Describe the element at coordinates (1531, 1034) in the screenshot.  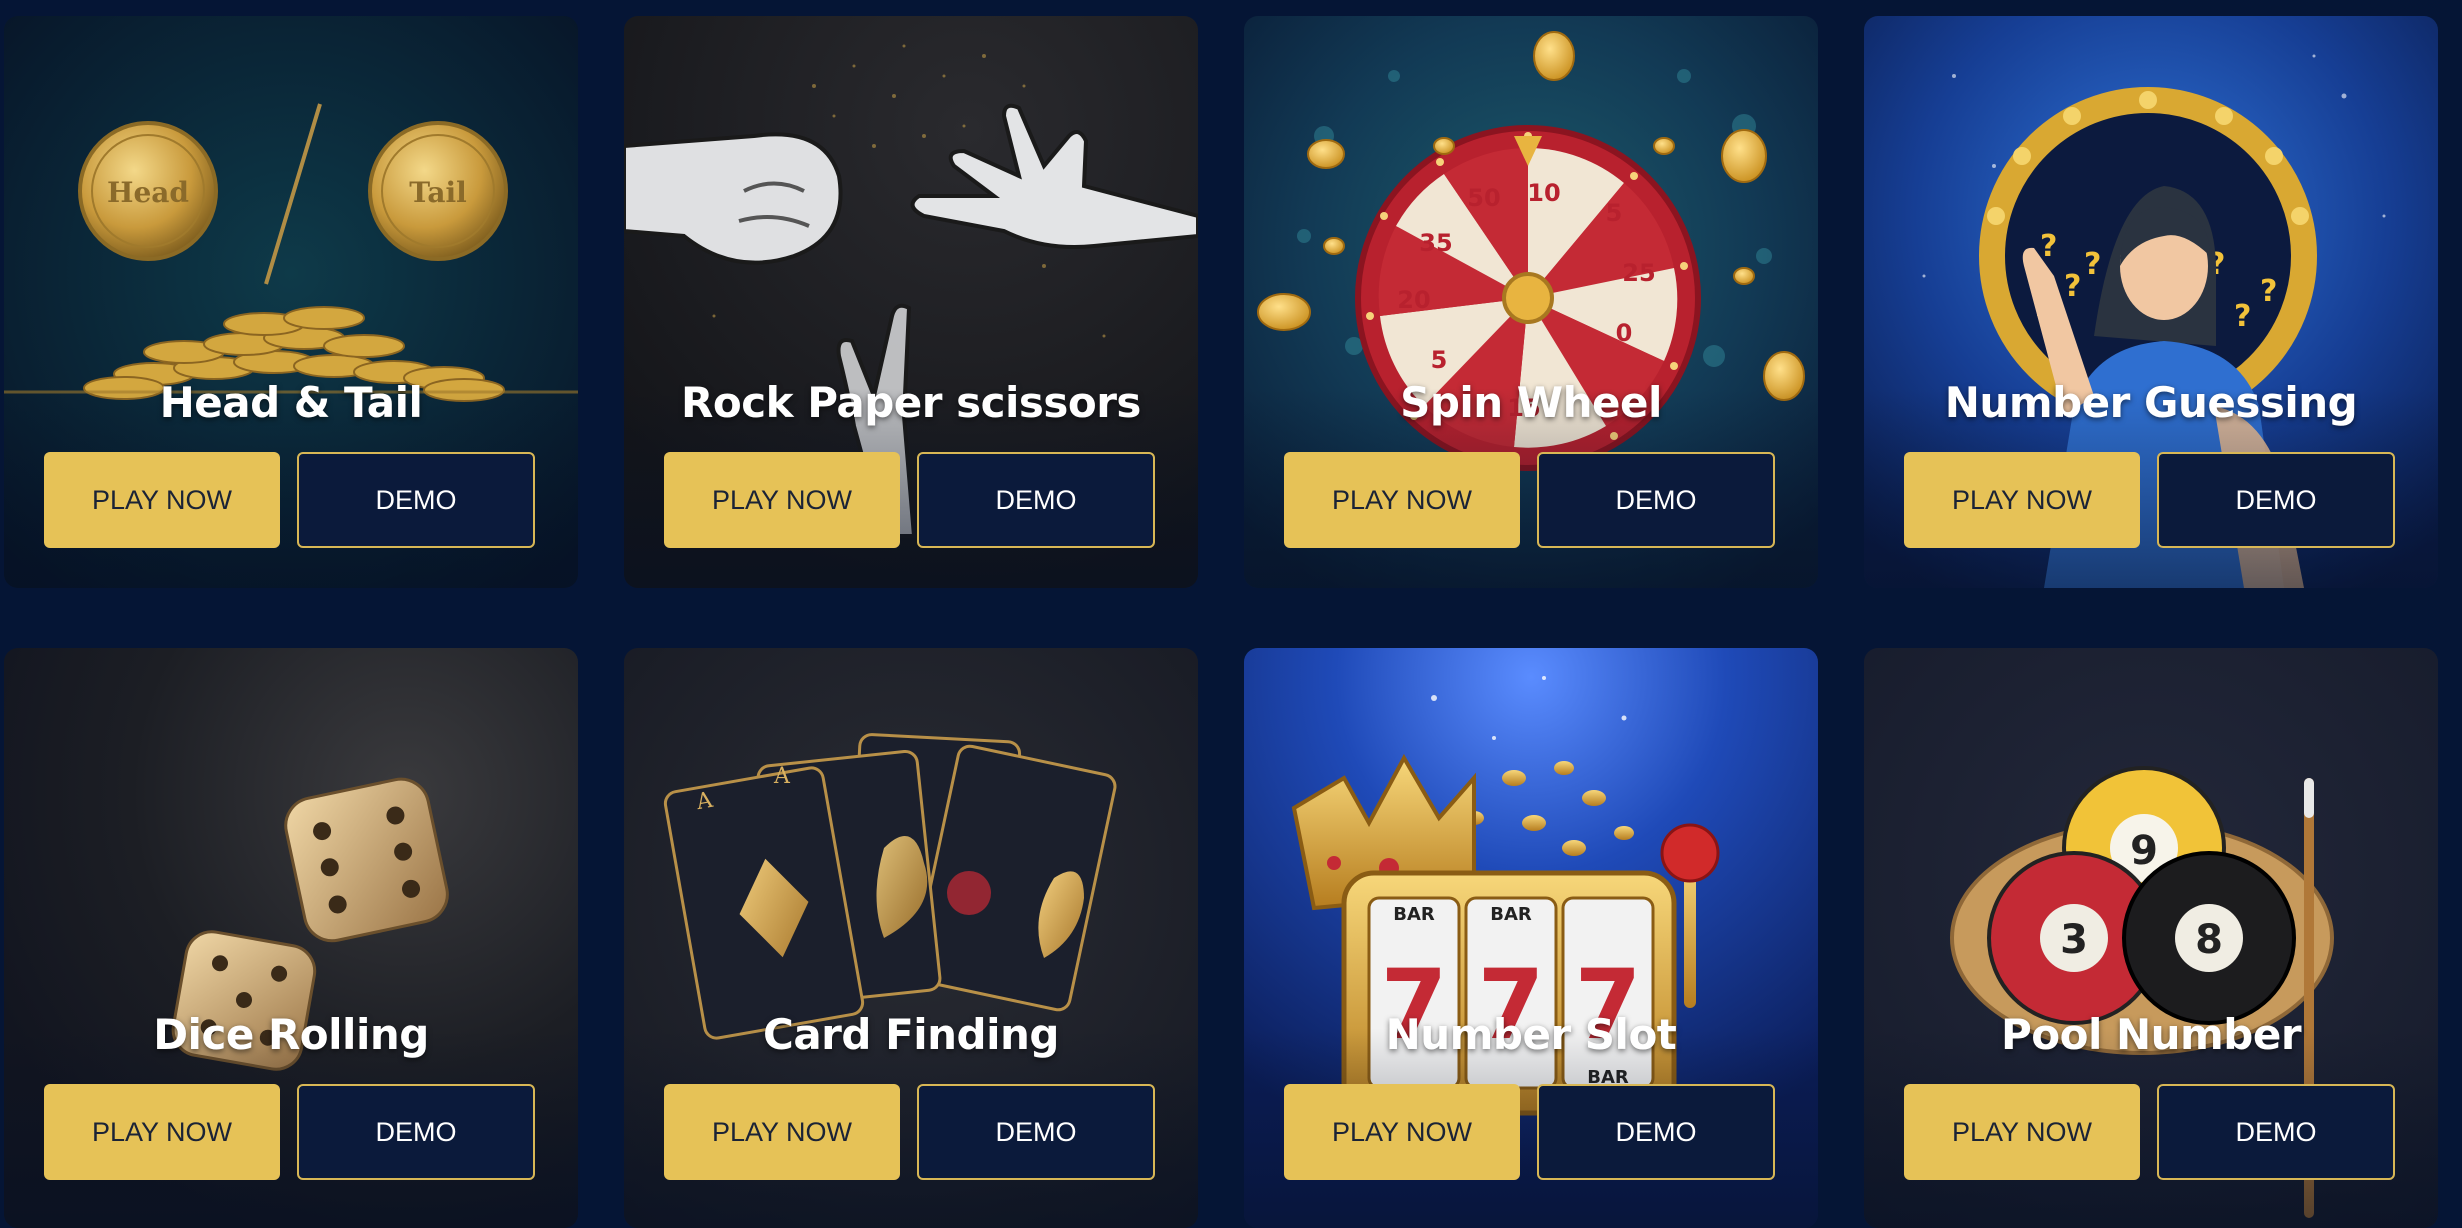
I see `game-title: Number Slot` at that location.